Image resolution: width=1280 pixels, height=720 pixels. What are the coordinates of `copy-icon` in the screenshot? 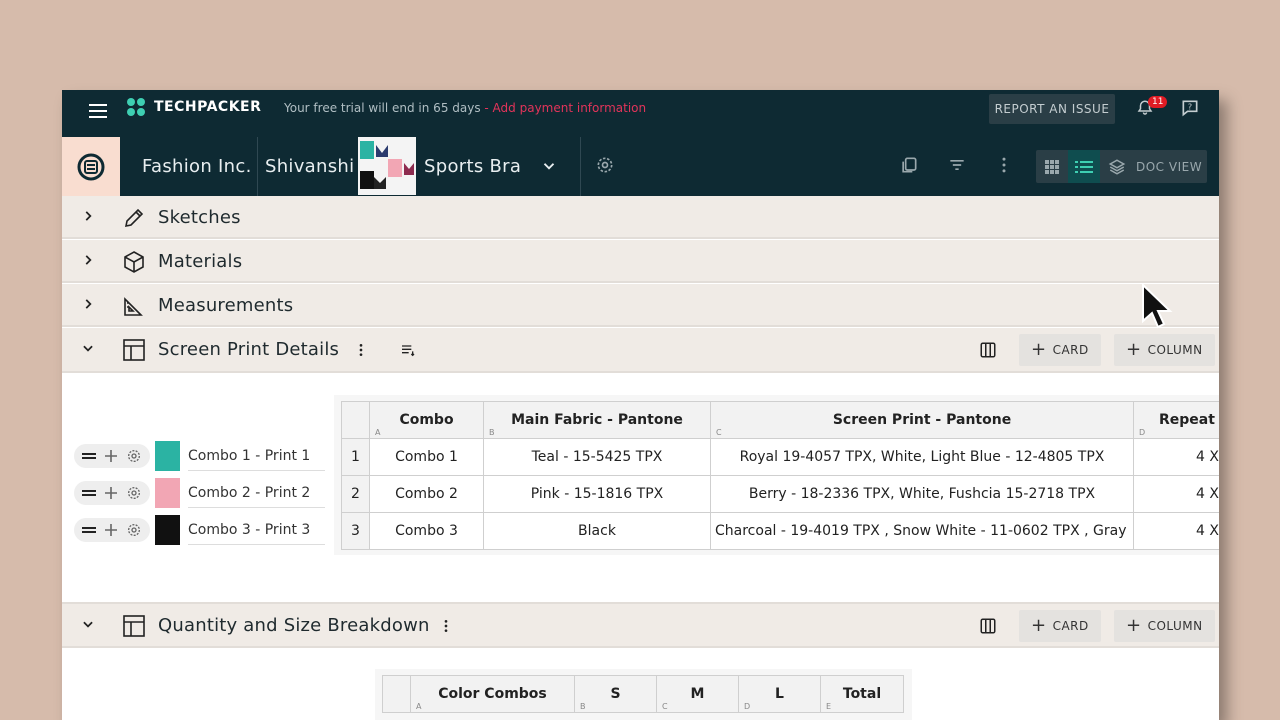 It's located at (909, 165).